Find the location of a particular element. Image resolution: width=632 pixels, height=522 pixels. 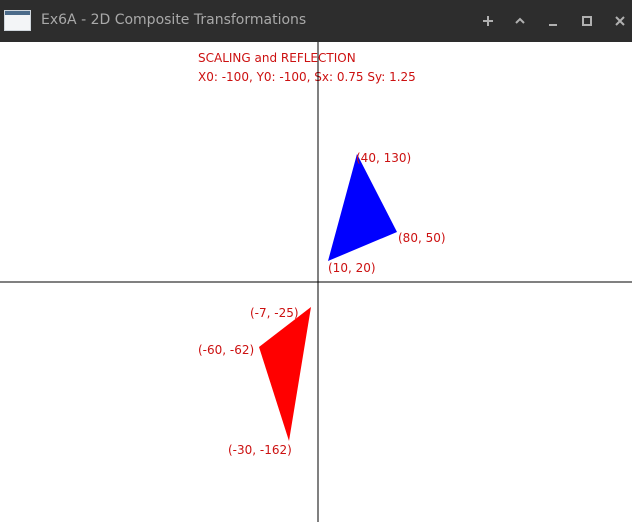

maximize-up-icon is located at coordinates (520, 21).